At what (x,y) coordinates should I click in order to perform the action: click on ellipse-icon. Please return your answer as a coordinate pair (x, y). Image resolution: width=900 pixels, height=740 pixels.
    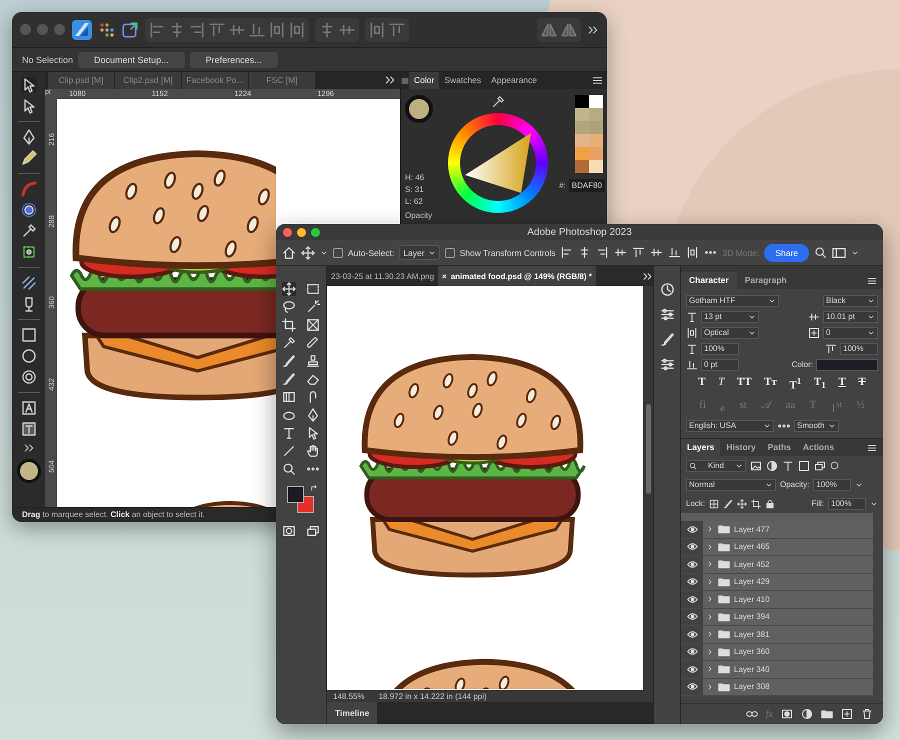
    Looking at the image, I should click on (28, 356).